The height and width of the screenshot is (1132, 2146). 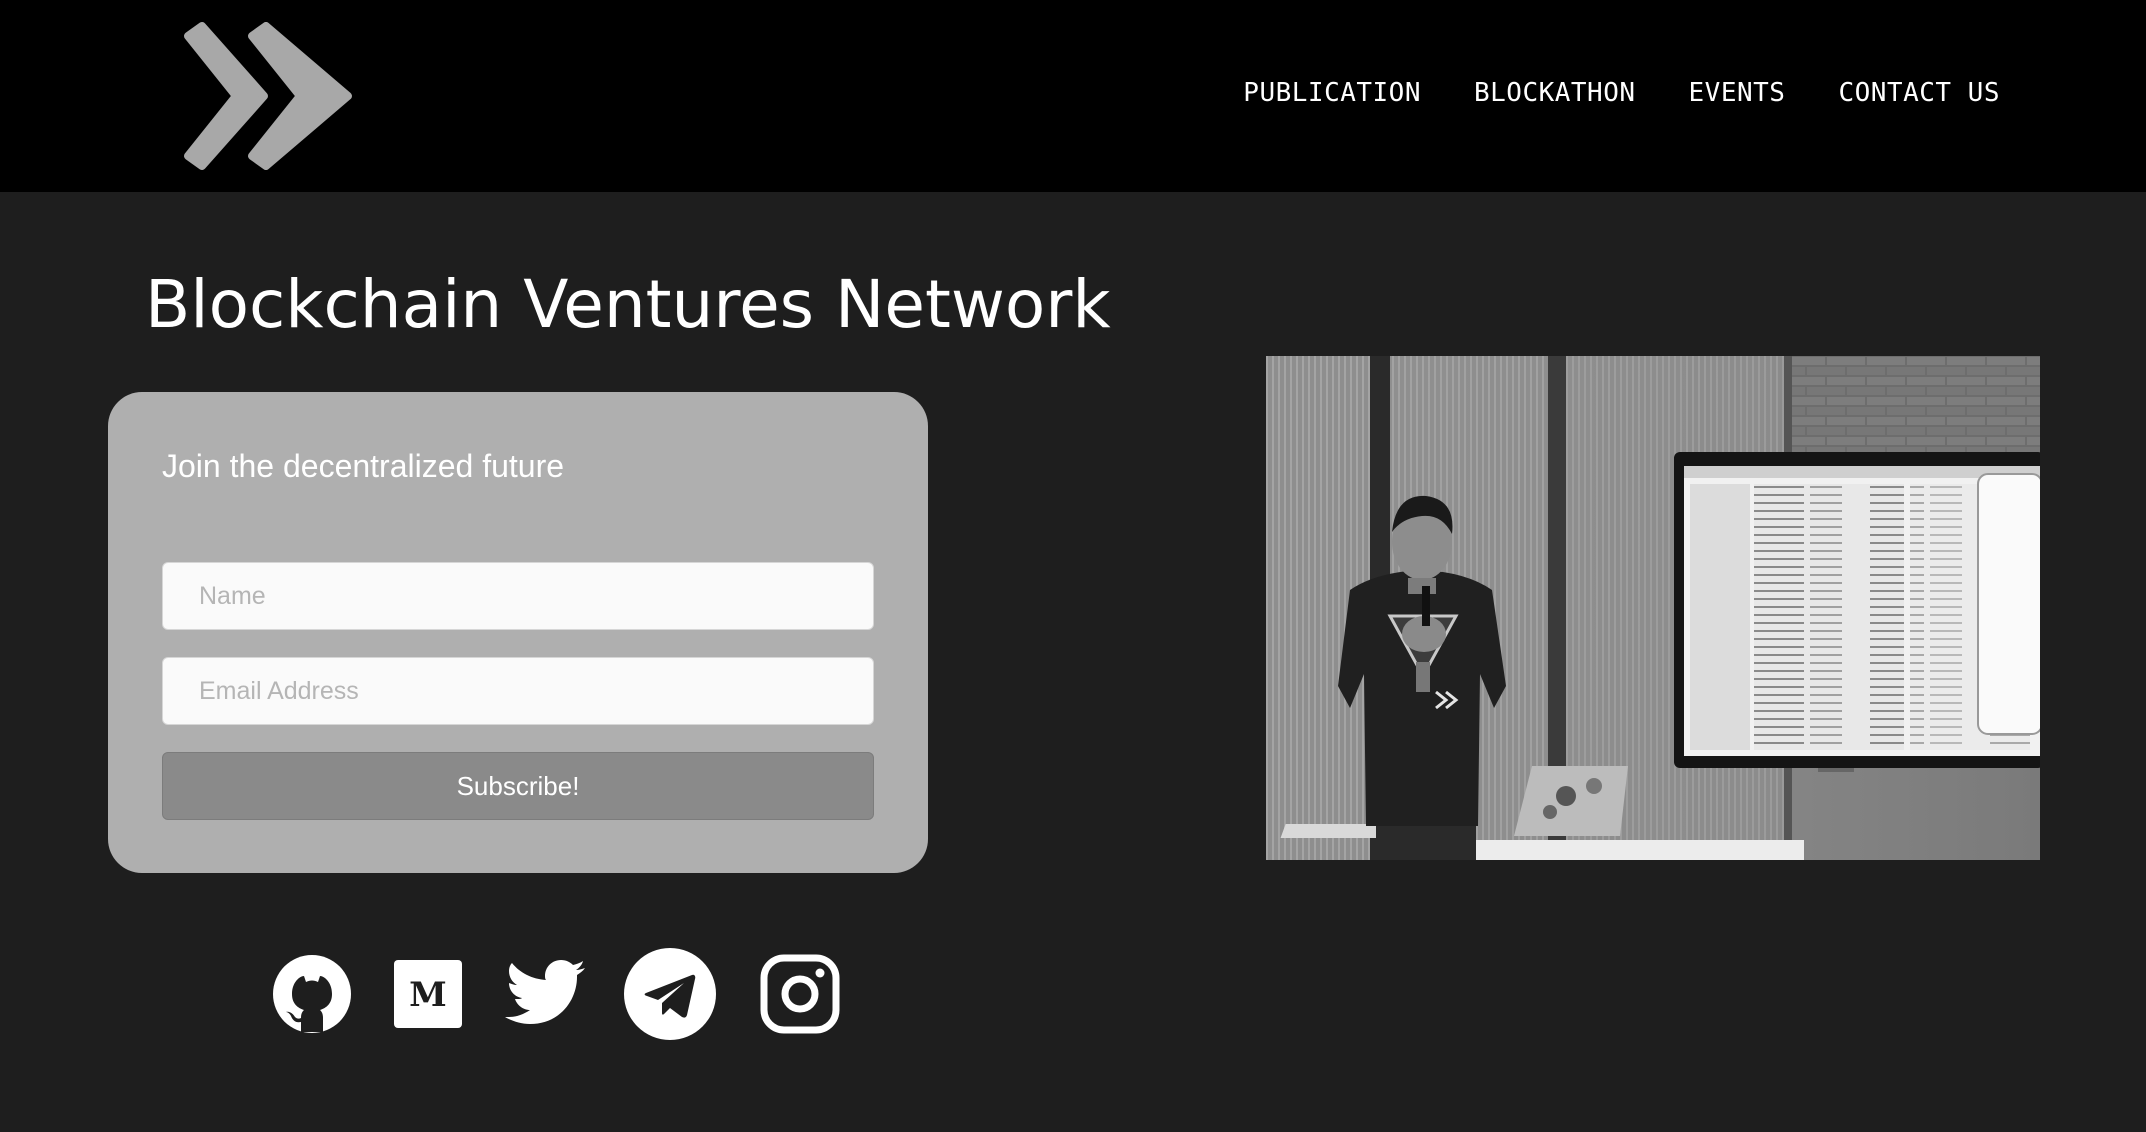 I want to click on twitter-icon, so click(x=545, y=992).